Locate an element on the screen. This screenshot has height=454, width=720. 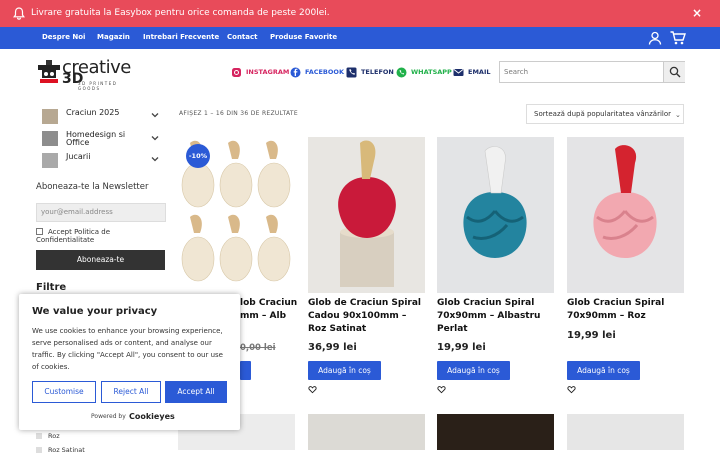
email-icon is located at coordinates (458, 72).